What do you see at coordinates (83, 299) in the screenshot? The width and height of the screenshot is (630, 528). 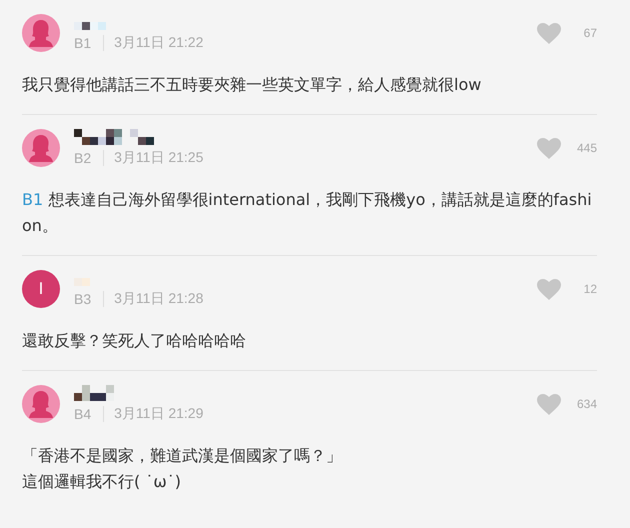 I see `floor-number: B3` at bounding box center [83, 299].